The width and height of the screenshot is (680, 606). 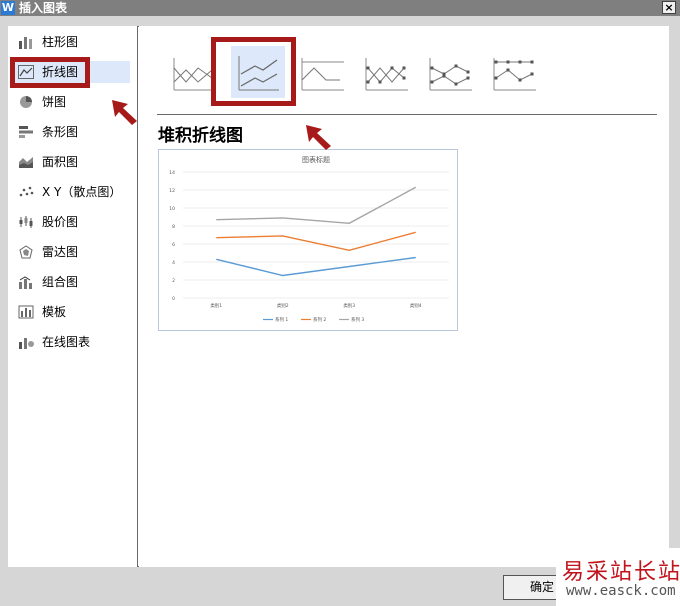 What do you see at coordinates (515, 72) in the screenshot?
I see `subtype-percent-line-markers-thumb` at bounding box center [515, 72].